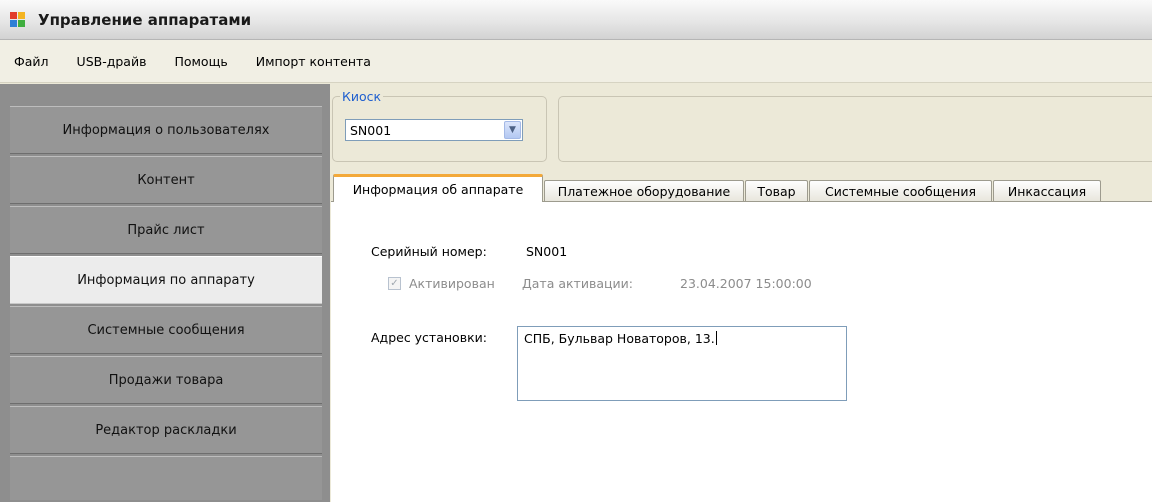 This screenshot has height=502, width=1152. Describe the element at coordinates (547, 251) in the screenshot. I see `serial-number-value: SN001` at that location.